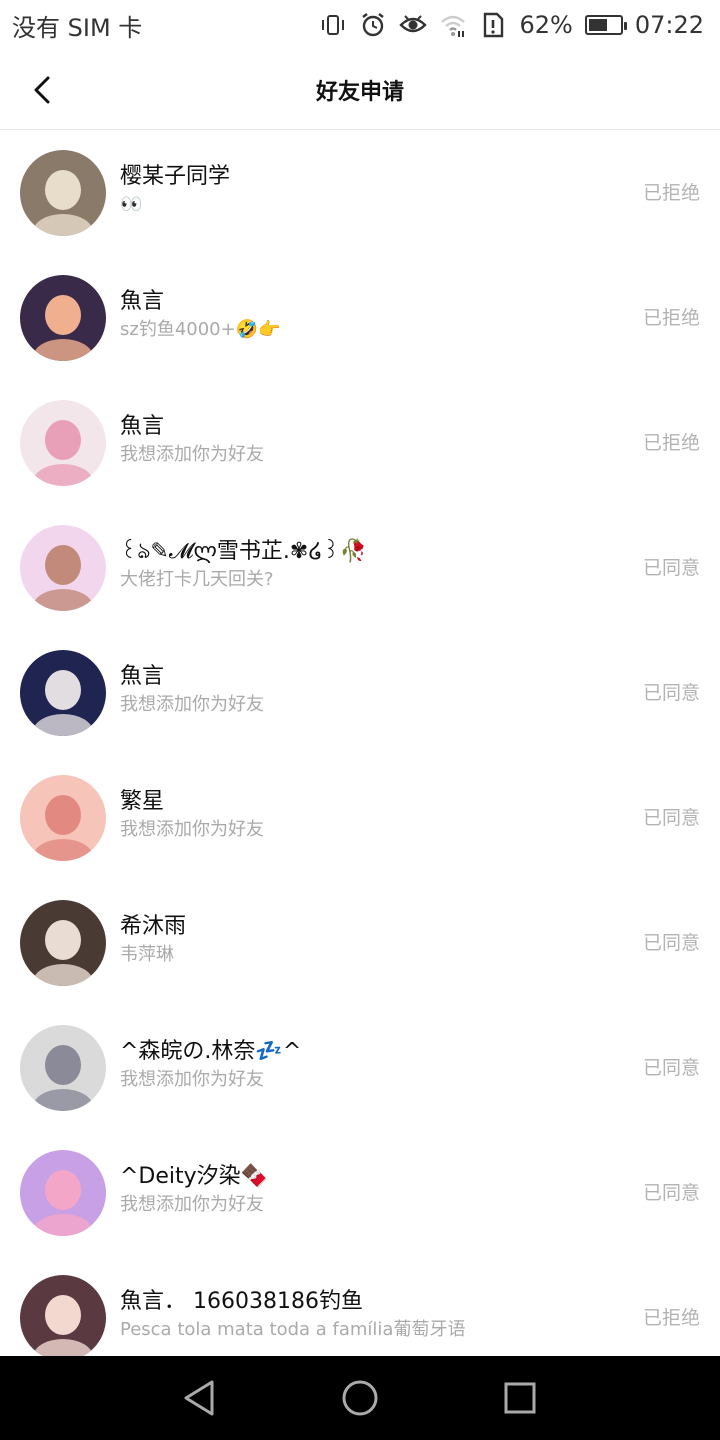 This screenshot has width=720, height=1440. Describe the element at coordinates (669, 25) in the screenshot. I see `clock: 07:22` at that location.